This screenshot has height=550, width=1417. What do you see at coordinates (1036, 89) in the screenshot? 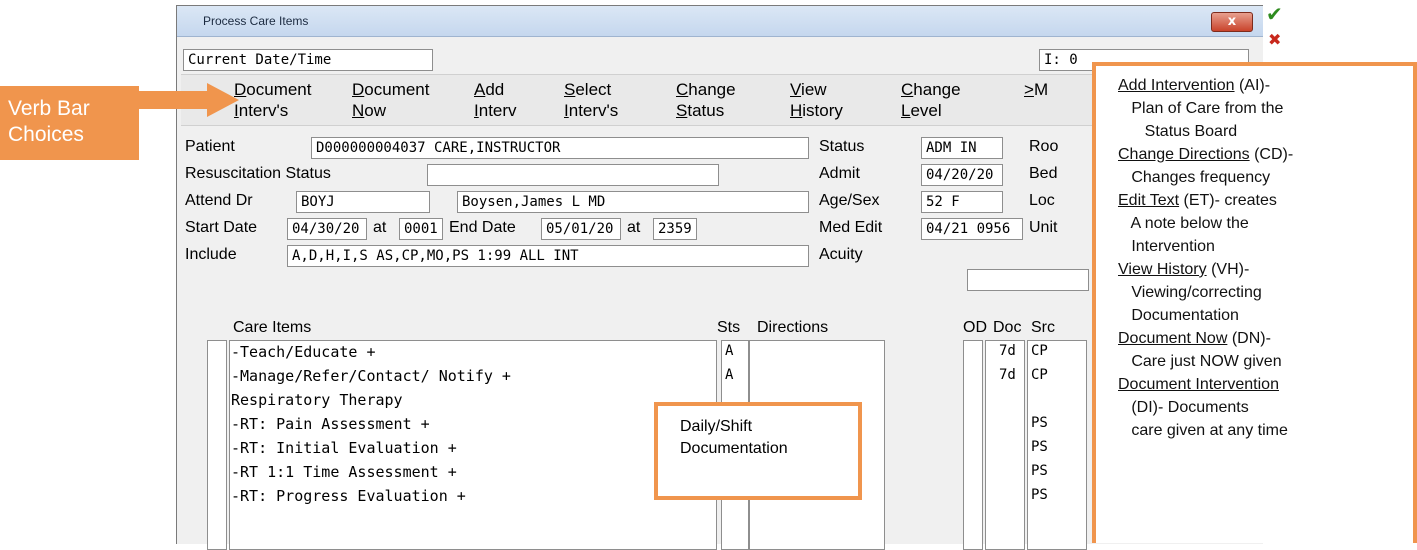
I see `verb-more-line1: >M` at bounding box center [1036, 89].